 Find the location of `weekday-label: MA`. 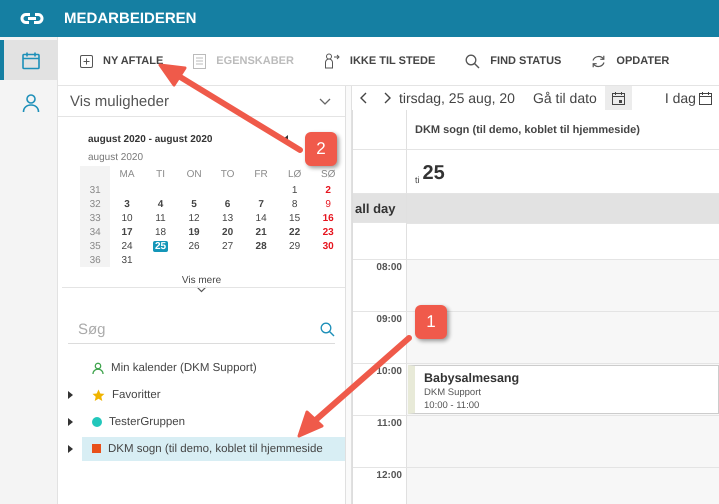

weekday-label: MA is located at coordinates (127, 174).